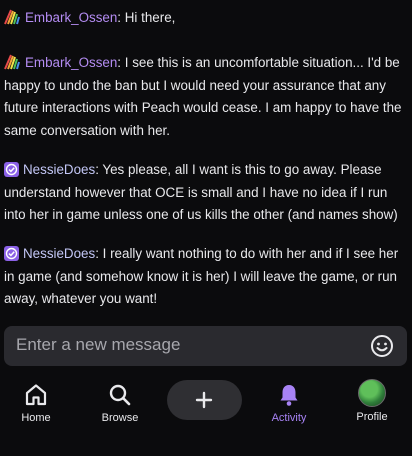 The height and width of the screenshot is (456, 412). I want to click on bell-icon, so click(289, 395).